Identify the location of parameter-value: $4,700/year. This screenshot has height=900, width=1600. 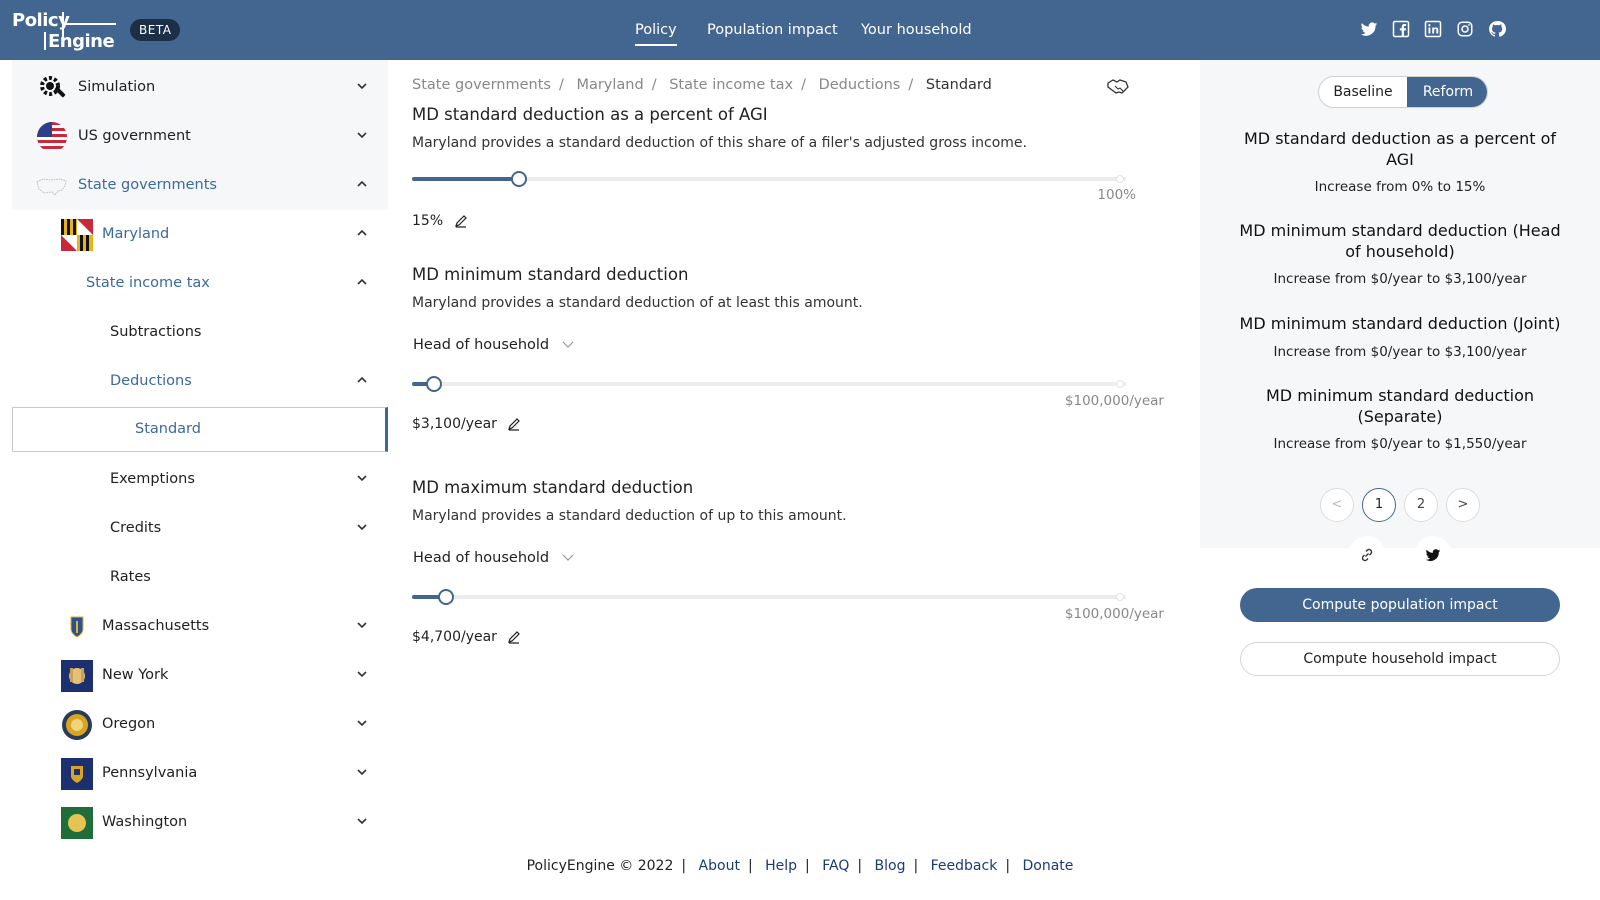
(466, 637).